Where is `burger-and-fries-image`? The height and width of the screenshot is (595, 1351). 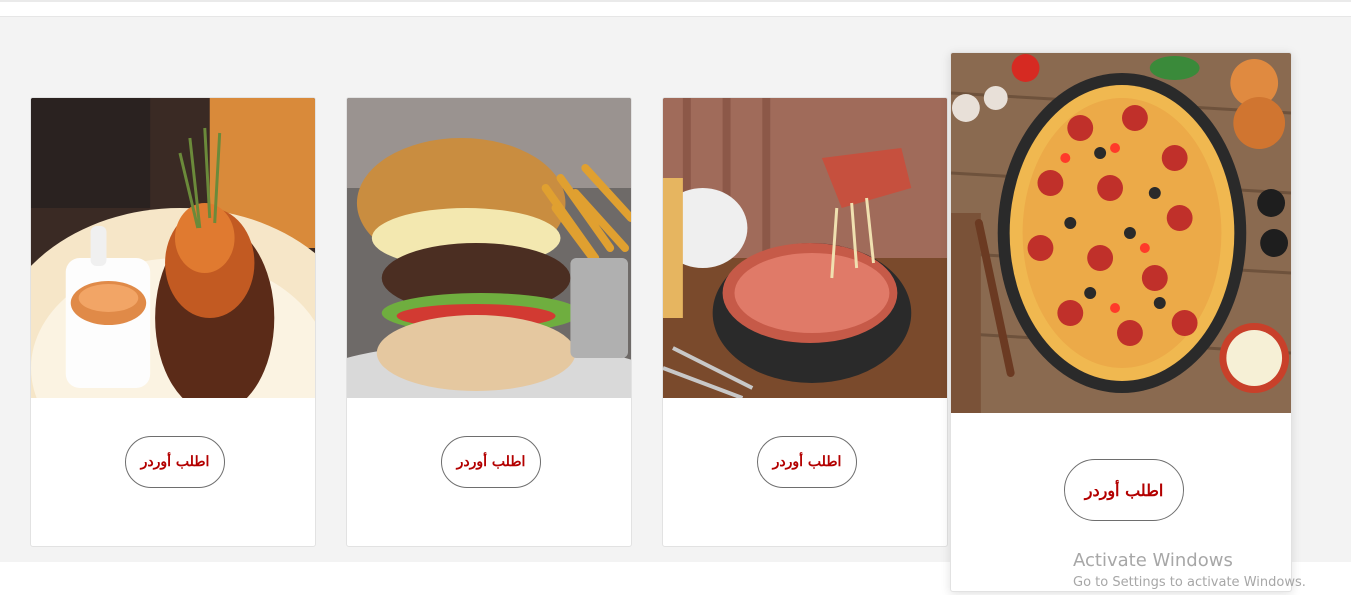
burger-and-fries-image is located at coordinates (489, 248).